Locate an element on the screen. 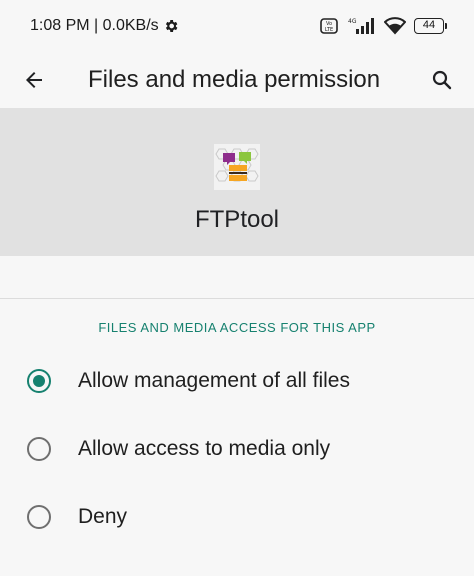  status-right: Vo LTE 4G 44 is located at coordinates (383, 26).